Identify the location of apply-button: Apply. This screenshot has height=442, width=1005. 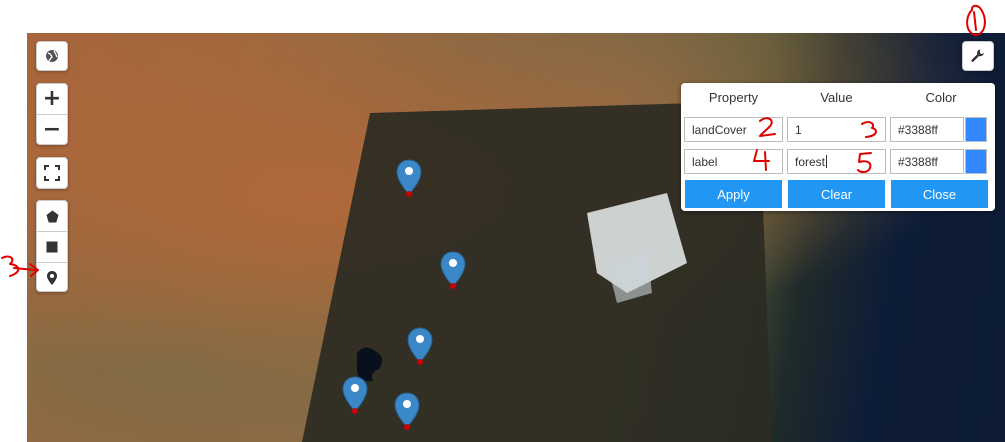
(733, 194).